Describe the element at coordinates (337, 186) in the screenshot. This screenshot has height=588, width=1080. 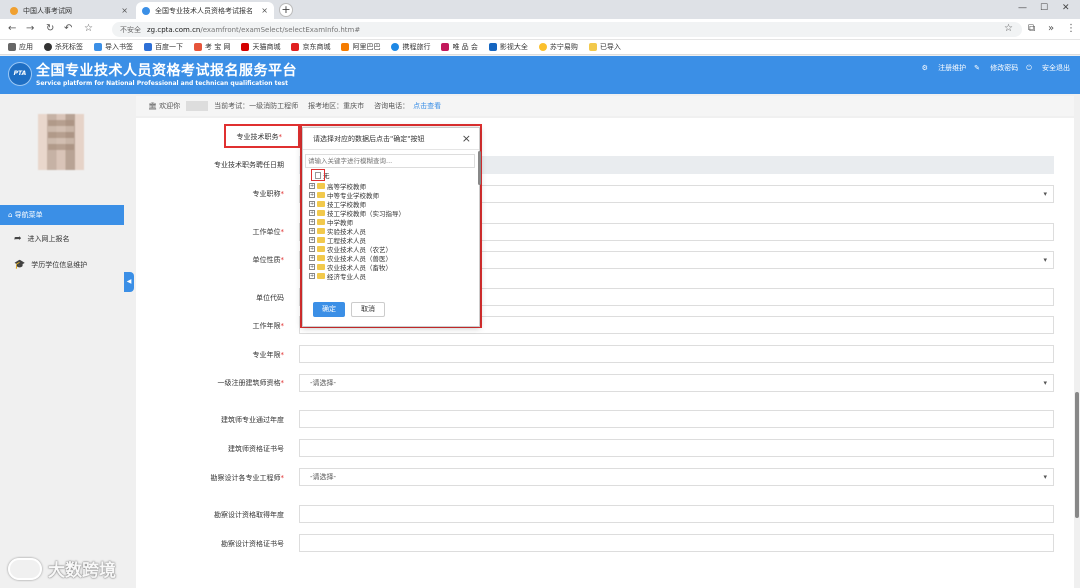
I see `tree-node: + 高等学校教师` at that location.